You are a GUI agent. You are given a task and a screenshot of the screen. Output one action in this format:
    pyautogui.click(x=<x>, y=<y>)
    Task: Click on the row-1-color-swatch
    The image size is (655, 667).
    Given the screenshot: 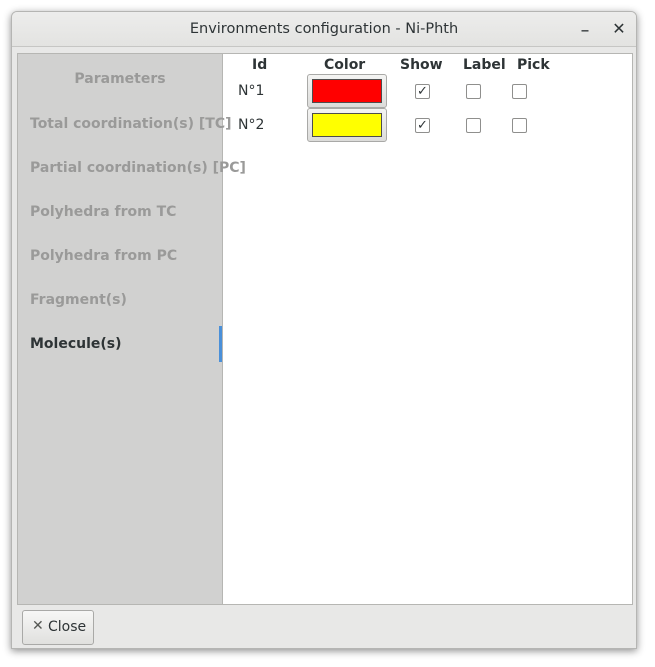 What is the action you would take?
    pyautogui.click(x=347, y=91)
    